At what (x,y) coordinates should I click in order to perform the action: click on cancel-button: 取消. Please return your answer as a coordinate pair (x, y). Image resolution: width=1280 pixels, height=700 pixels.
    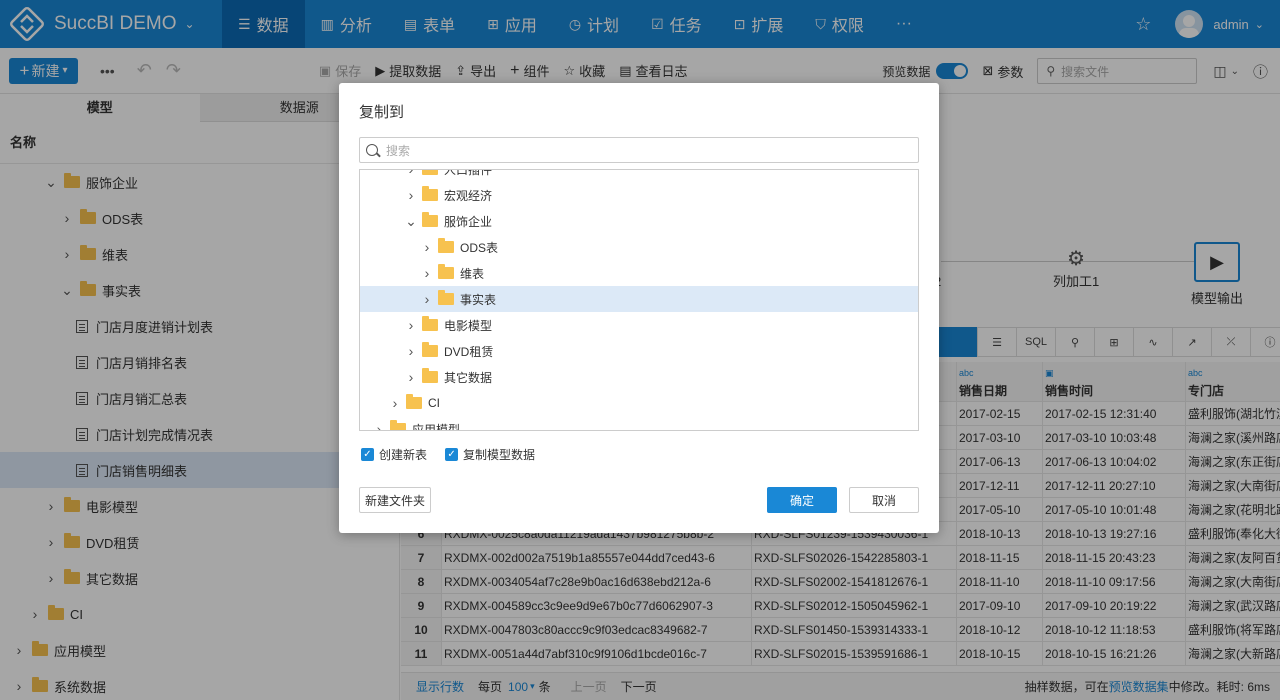
    Looking at the image, I should click on (884, 500).